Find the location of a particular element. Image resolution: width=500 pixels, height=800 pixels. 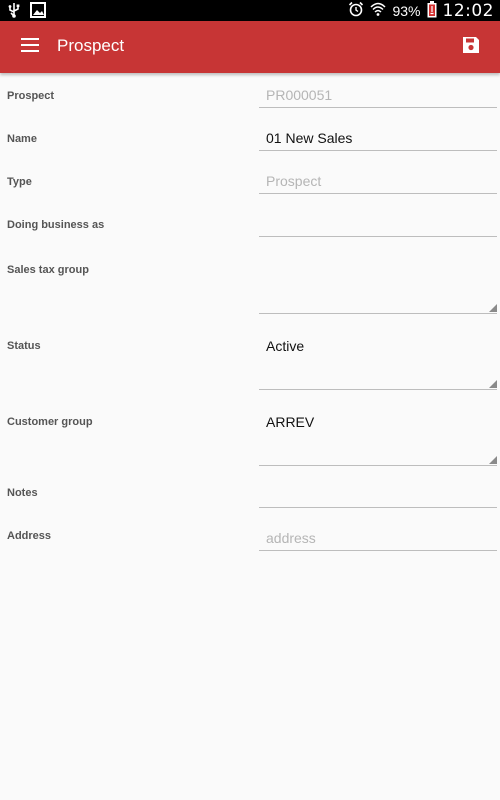

name-field: 01 New Sales is located at coordinates (378, 135).